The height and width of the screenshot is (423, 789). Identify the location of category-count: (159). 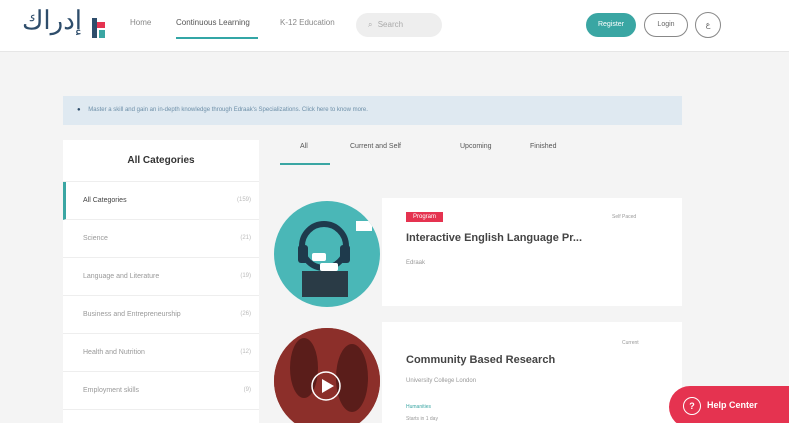
(243, 200).